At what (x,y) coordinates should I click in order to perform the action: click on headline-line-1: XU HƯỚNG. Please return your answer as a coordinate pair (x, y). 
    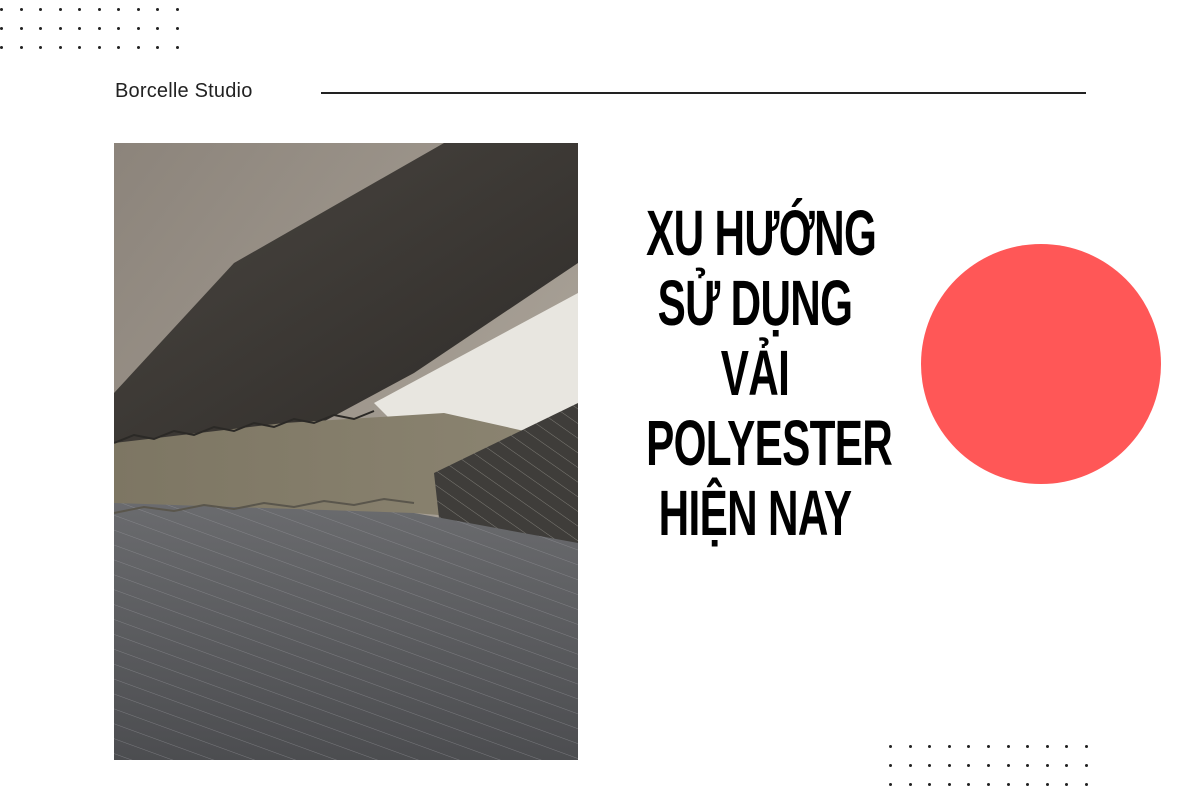
    Looking at the image, I should click on (761, 233).